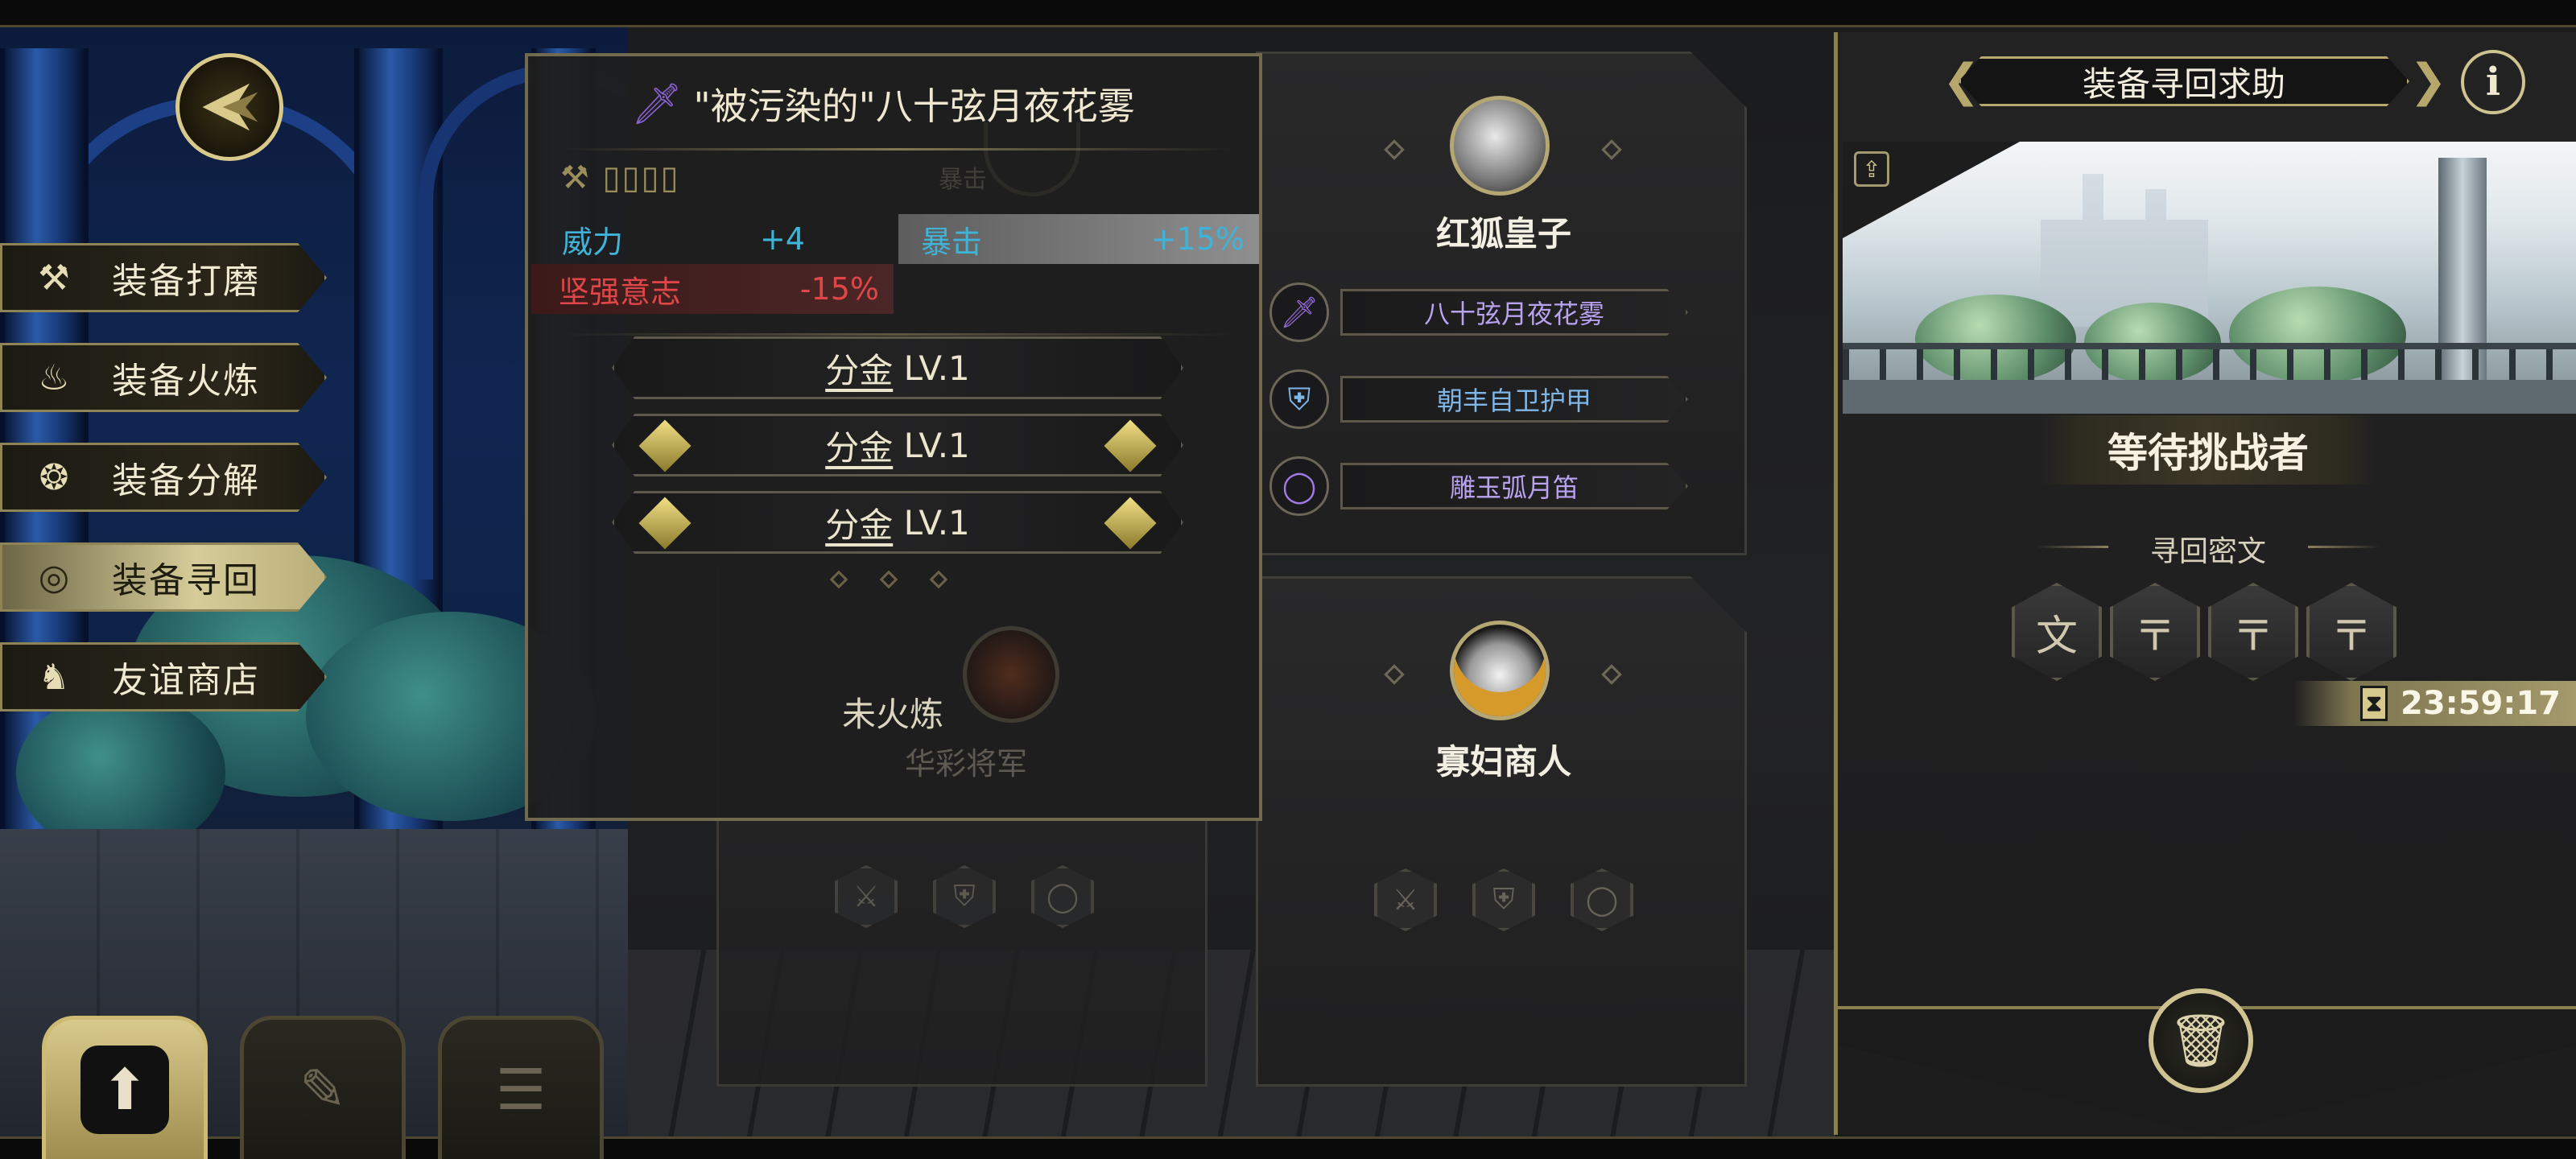  What do you see at coordinates (963, 180) in the screenshot?
I see `ghost-text: 暴击` at bounding box center [963, 180].